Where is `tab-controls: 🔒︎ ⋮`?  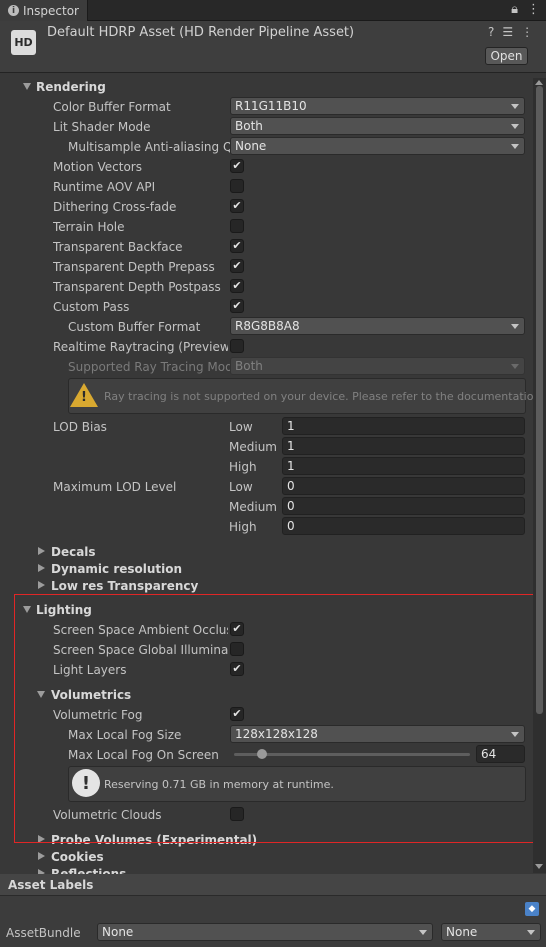
tab-controls: 🔒︎ ⋮ is located at coordinates (525, 9).